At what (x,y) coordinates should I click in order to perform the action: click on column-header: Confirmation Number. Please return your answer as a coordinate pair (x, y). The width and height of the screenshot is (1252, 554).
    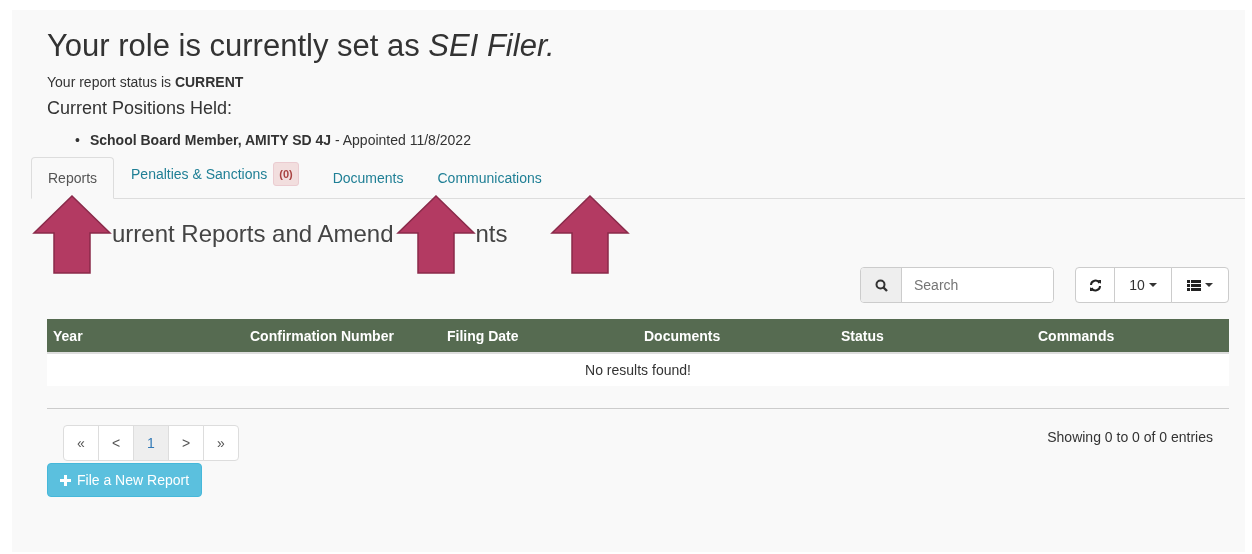
    Looking at the image, I should click on (322, 335).